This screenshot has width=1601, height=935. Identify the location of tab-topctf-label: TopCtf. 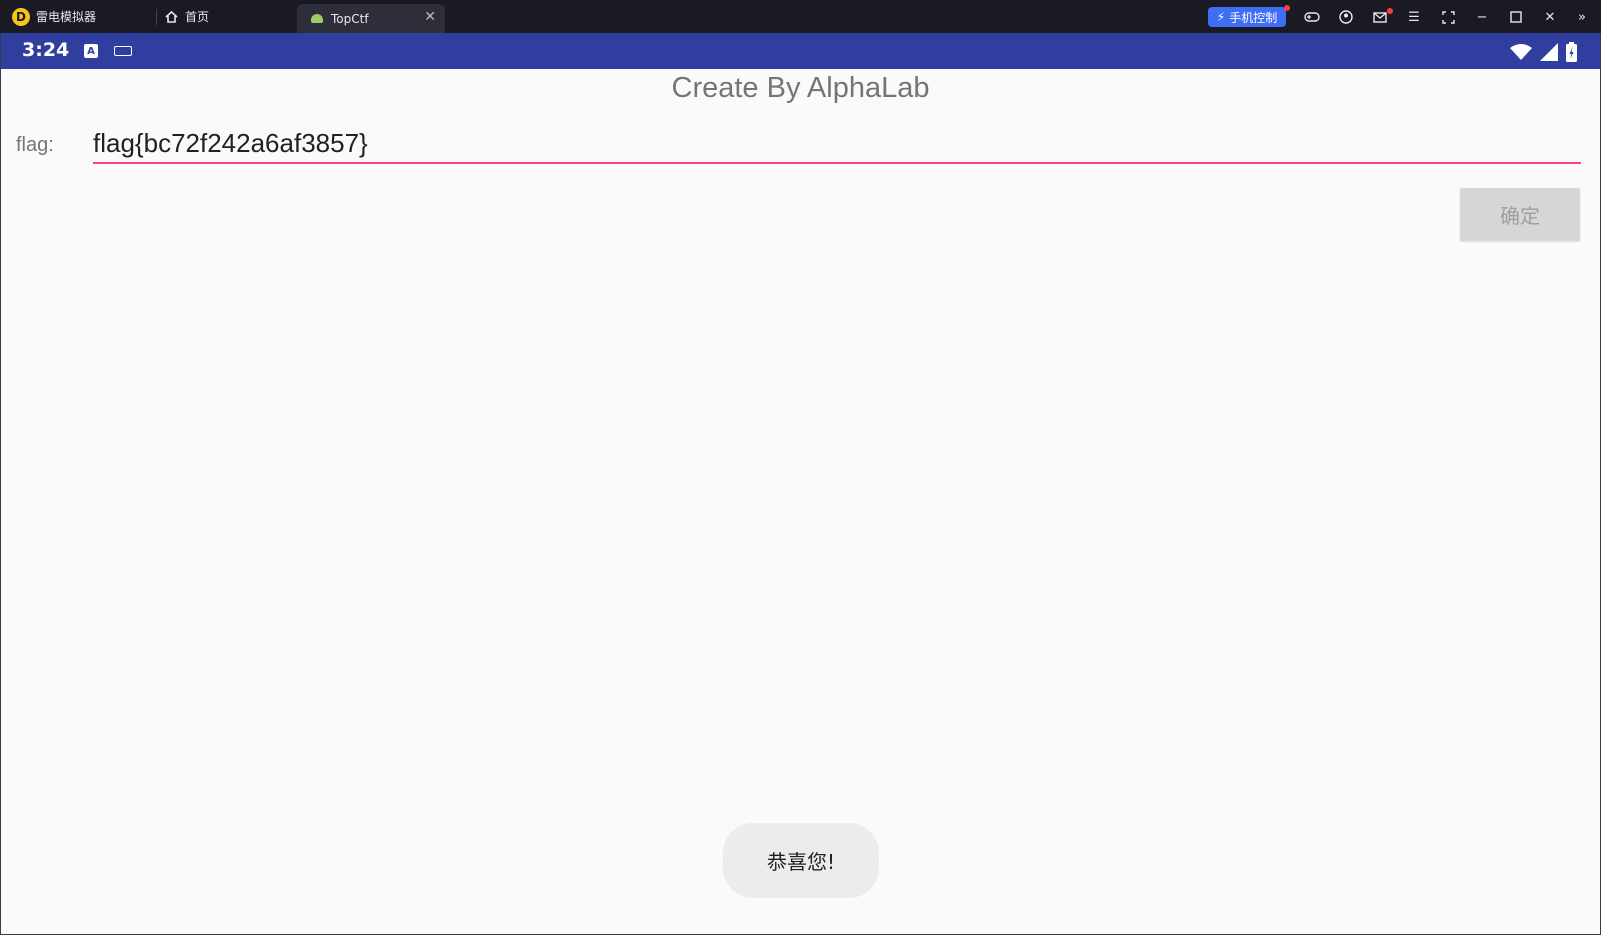
(350, 18).